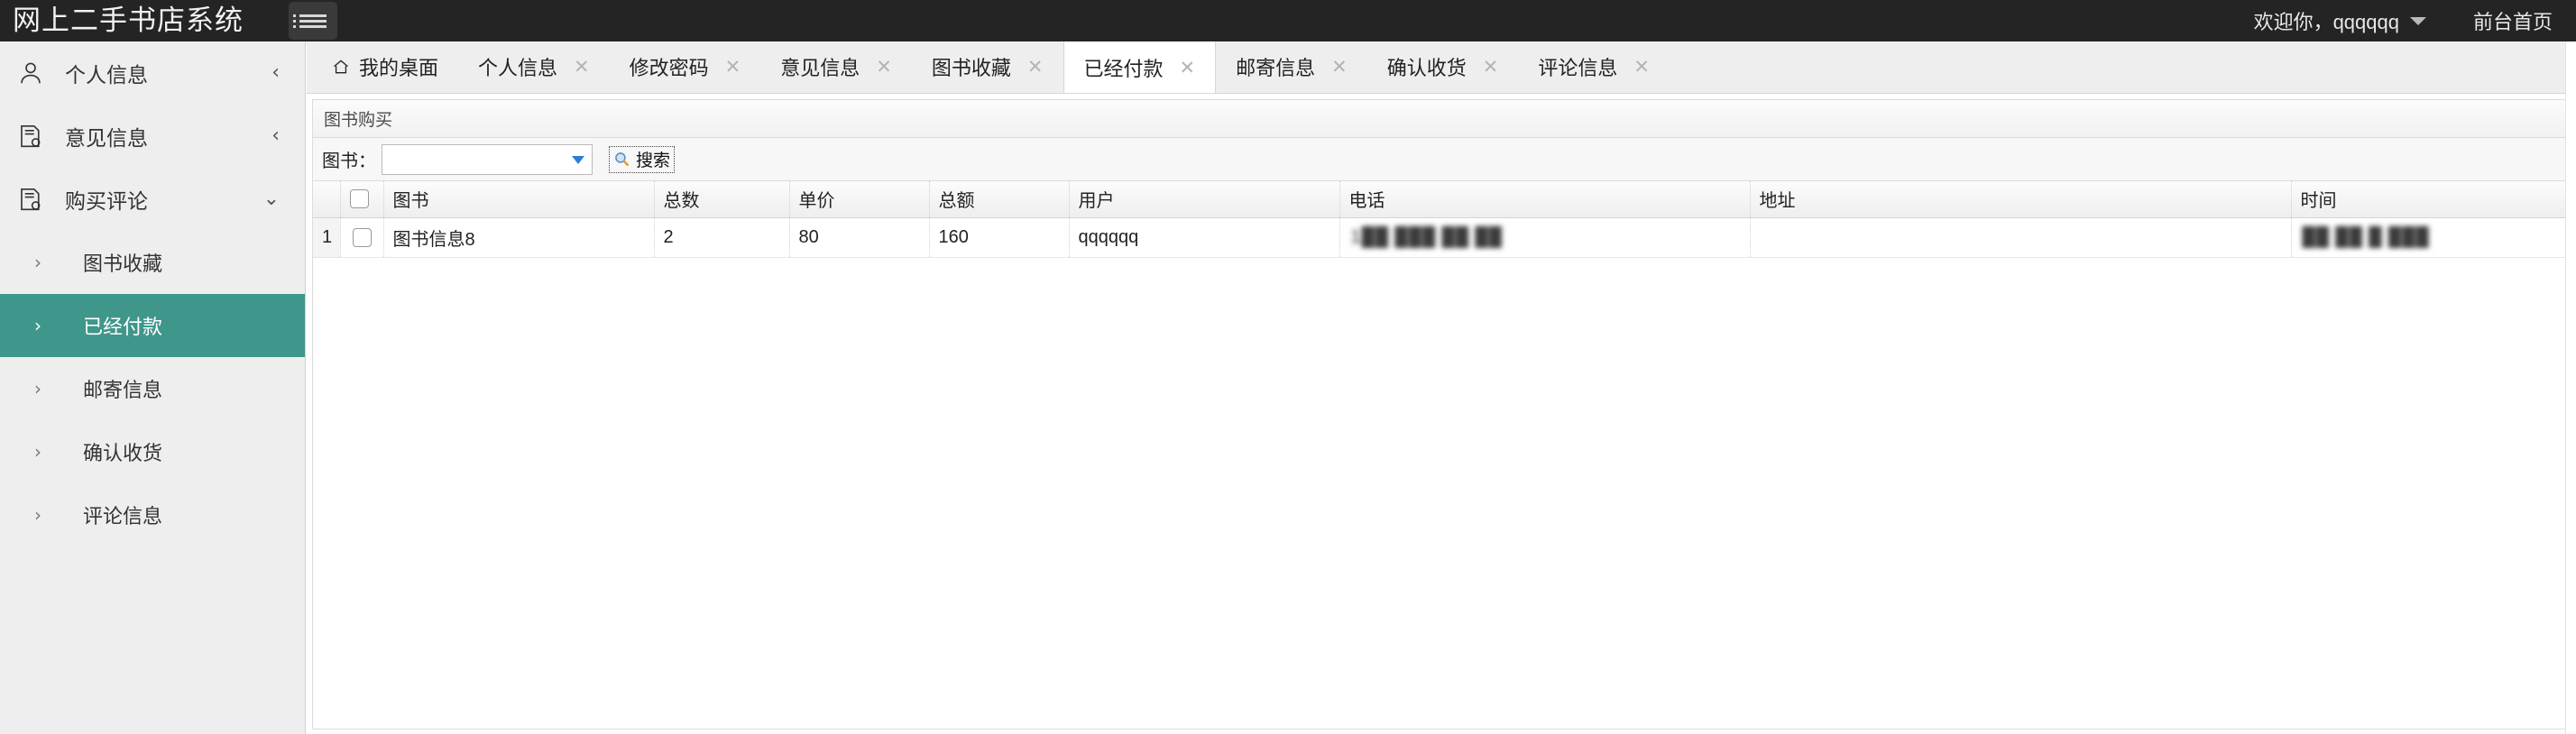 This screenshot has height=734, width=2576. Describe the element at coordinates (1123, 68) in the screenshot. I see `tab-label: 已经付款` at that location.